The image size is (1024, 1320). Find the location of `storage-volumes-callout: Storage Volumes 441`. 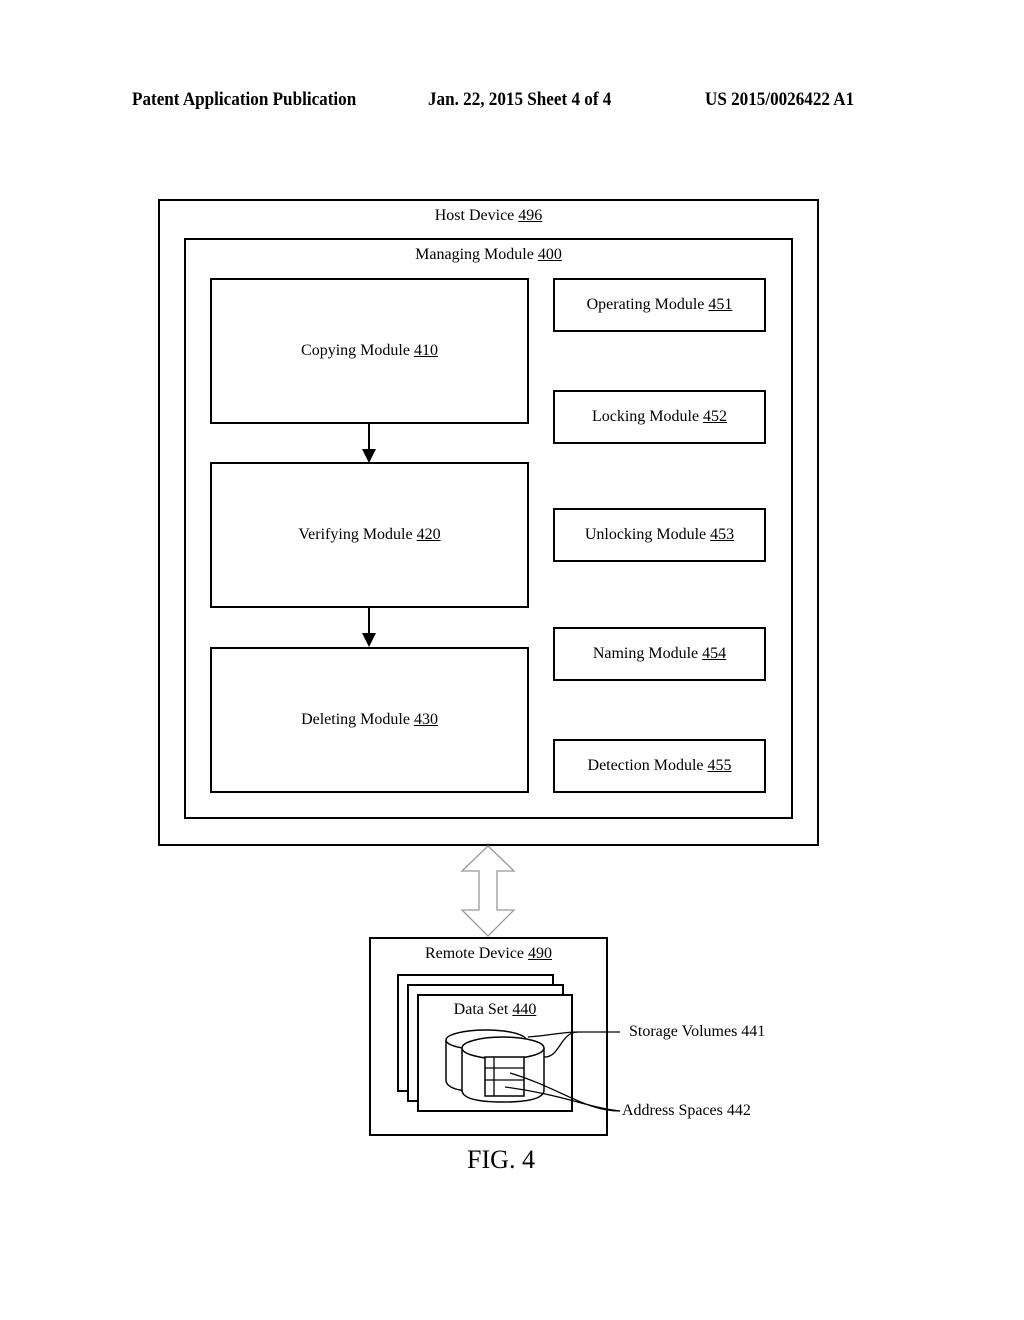

storage-volumes-callout: Storage Volumes 441 is located at coordinates (697, 1031).